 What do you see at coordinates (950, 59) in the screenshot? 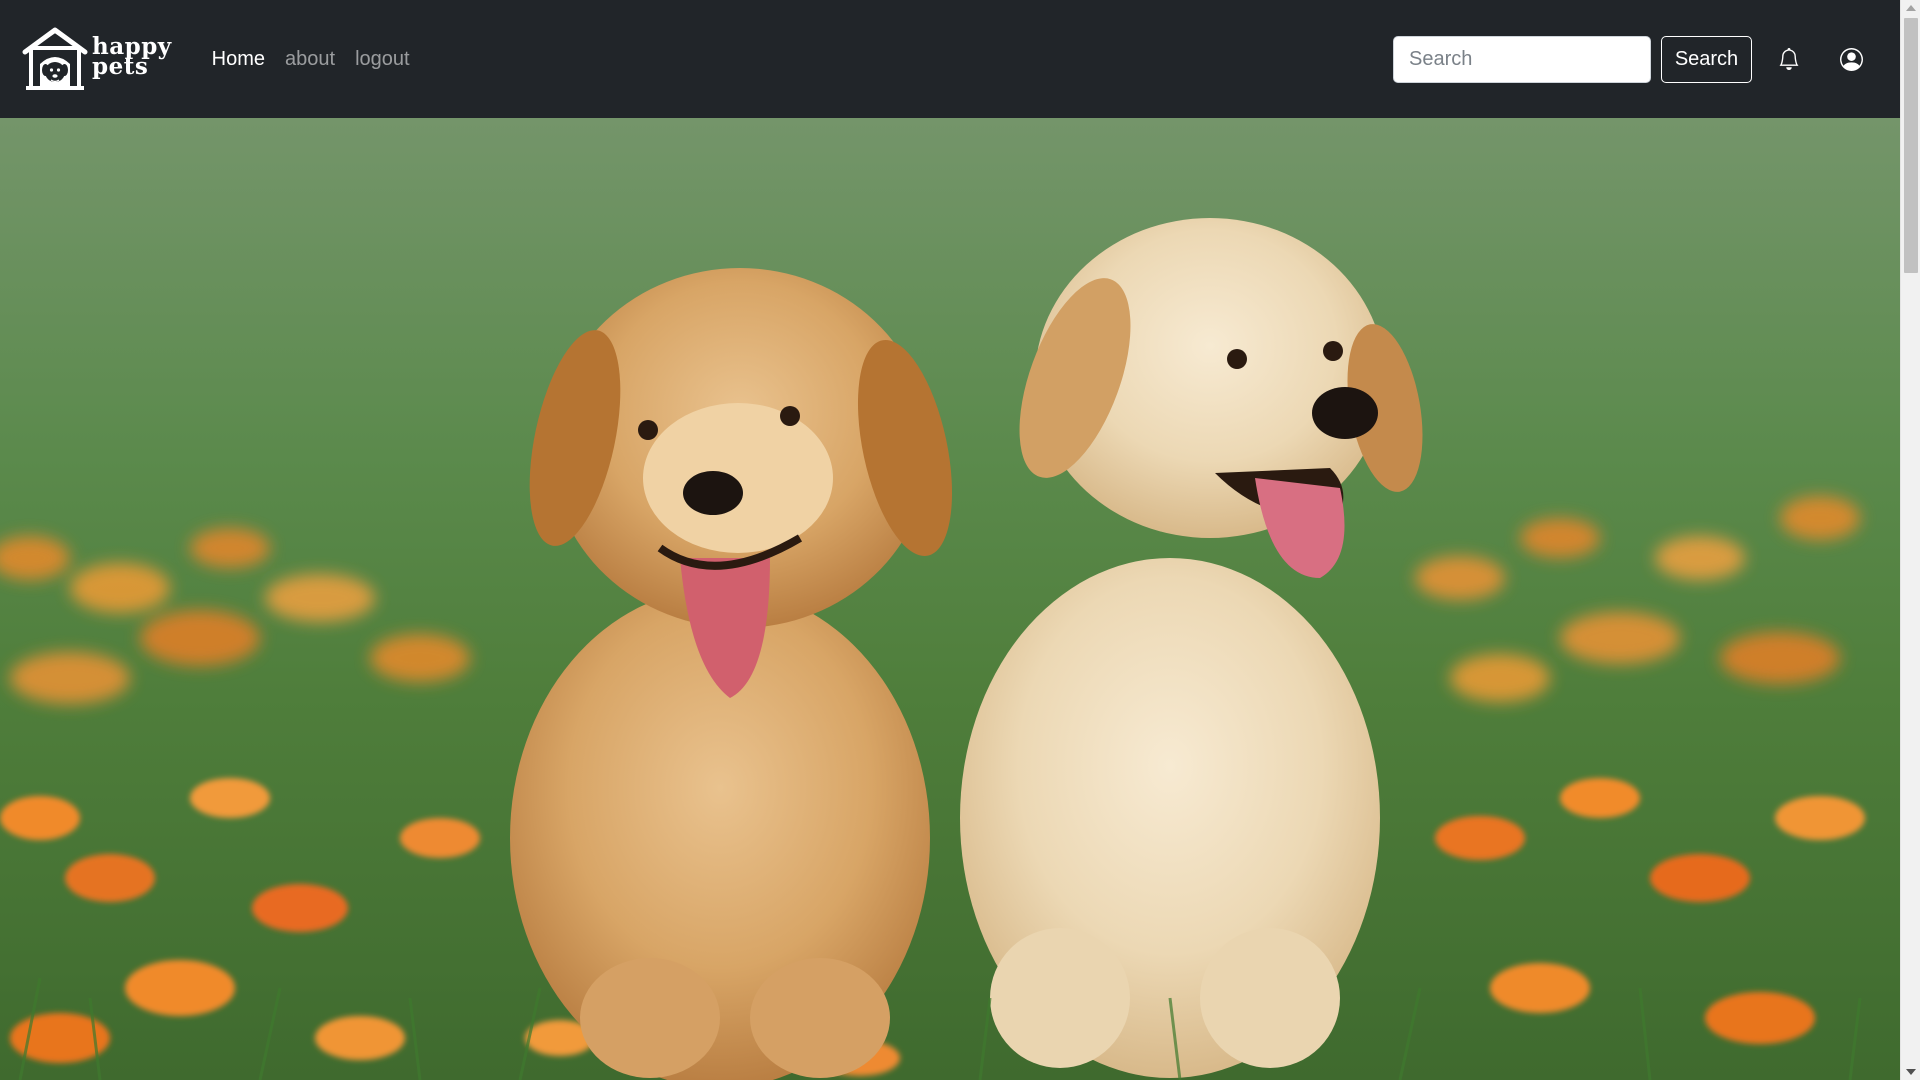
I see `top-navbar: happy pets Home about logout Search` at bounding box center [950, 59].